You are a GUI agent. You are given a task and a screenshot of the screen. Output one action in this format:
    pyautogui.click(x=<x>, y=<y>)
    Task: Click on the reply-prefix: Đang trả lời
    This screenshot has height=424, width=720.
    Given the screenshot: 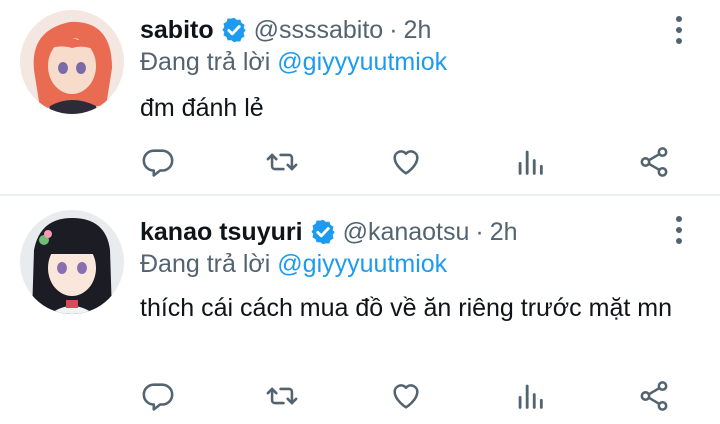 What is the action you would take?
    pyautogui.click(x=205, y=264)
    